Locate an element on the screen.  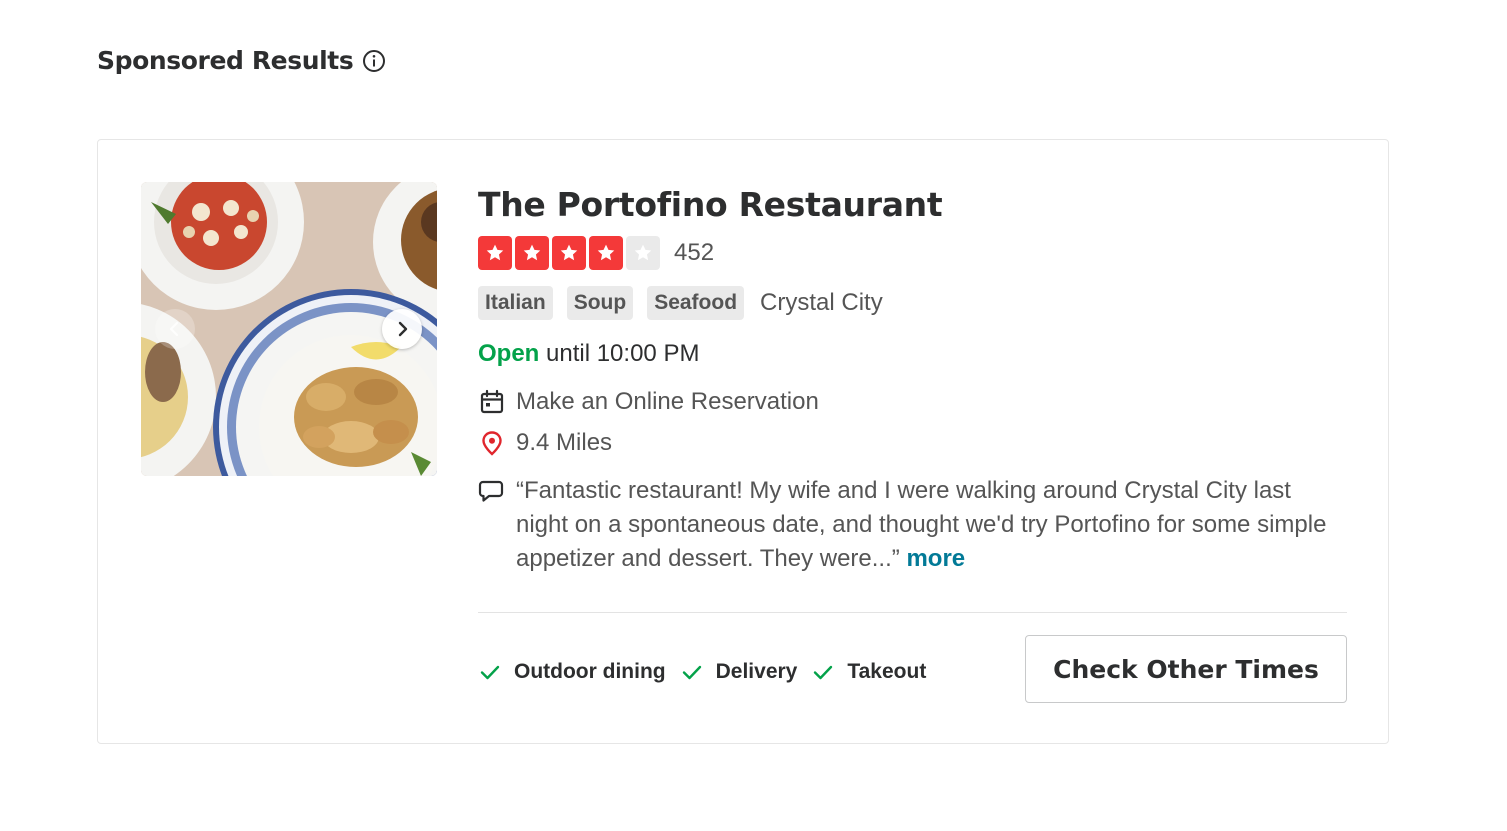
rating-row: 452 is located at coordinates (913, 253).